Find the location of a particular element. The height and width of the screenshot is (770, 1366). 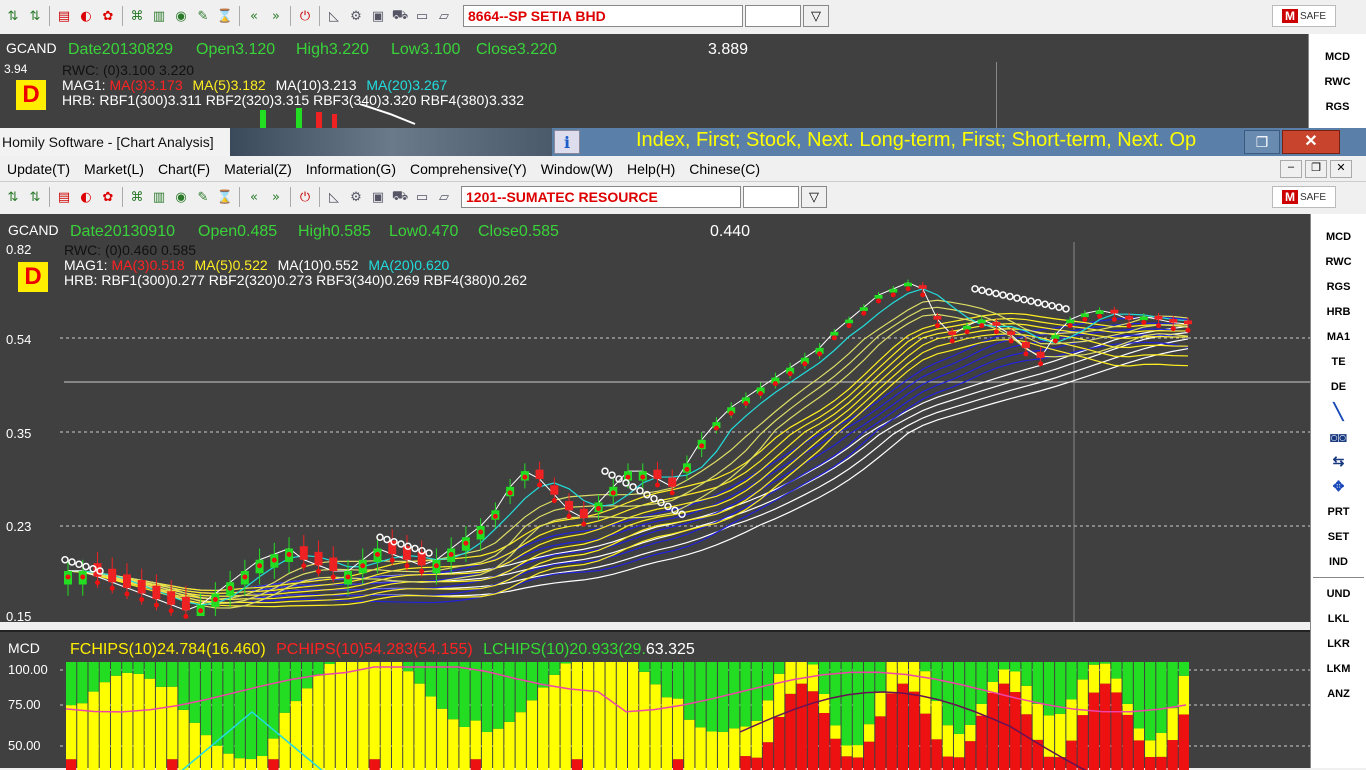

main-stock-selector: 1201--SUMATEC RESOURCE is located at coordinates (601, 197).